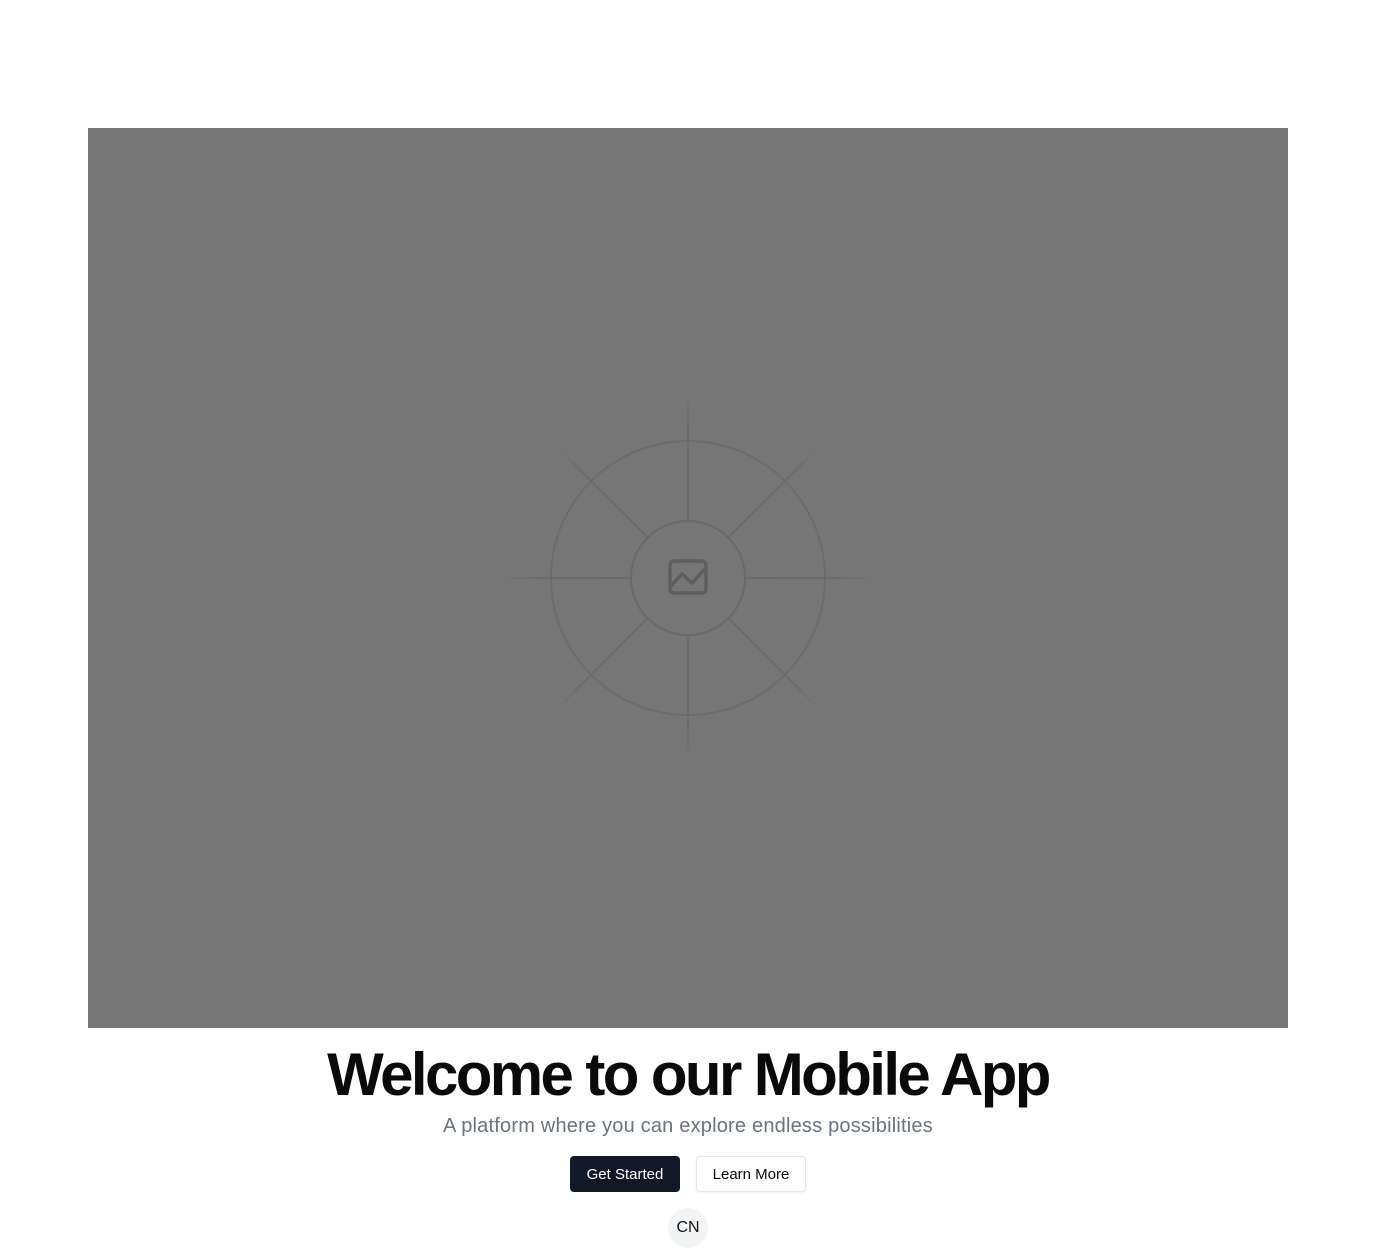  Describe the element at coordinates (625, 1174) in the screenshot. I see `get-started-button: Get Started` at that location.